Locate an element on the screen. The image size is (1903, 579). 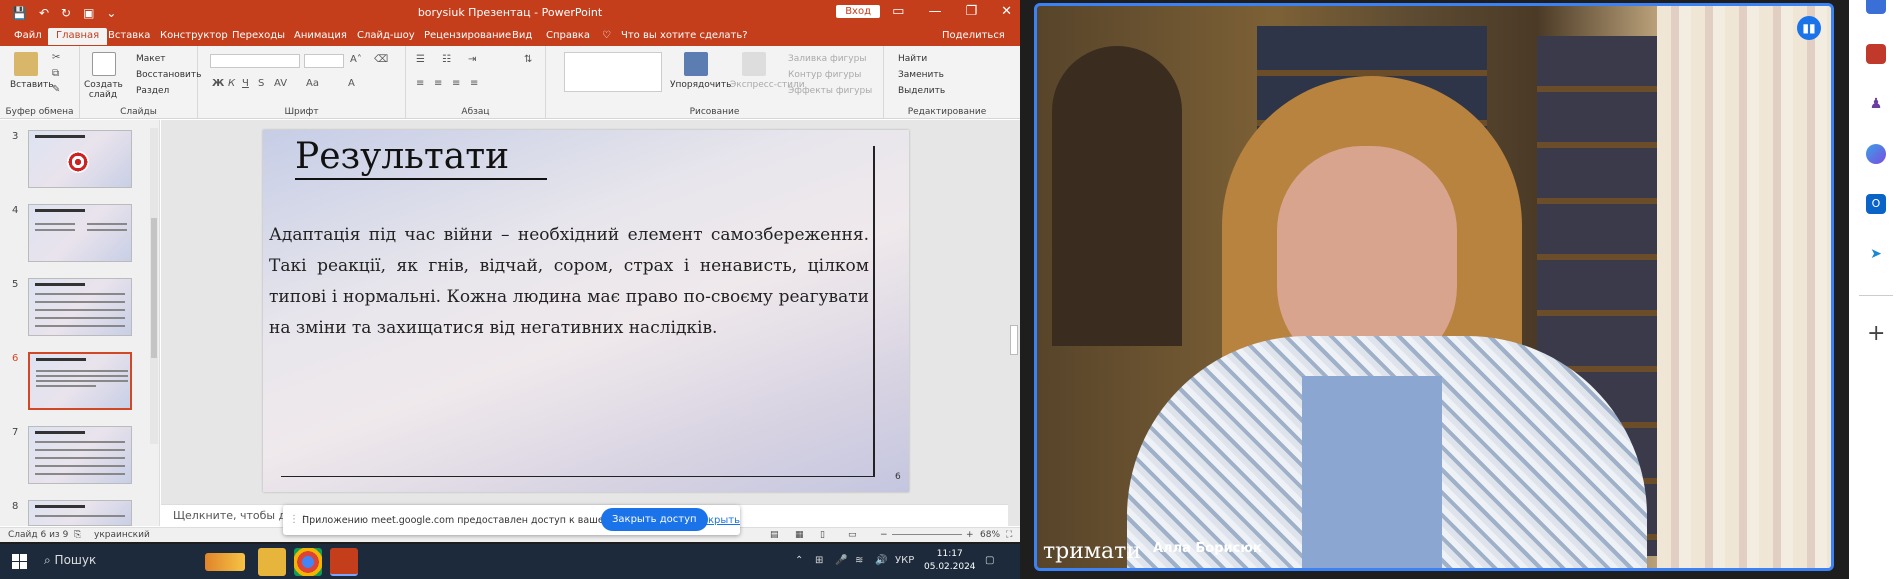
chrome-icon is located at coordinates (308, 562).